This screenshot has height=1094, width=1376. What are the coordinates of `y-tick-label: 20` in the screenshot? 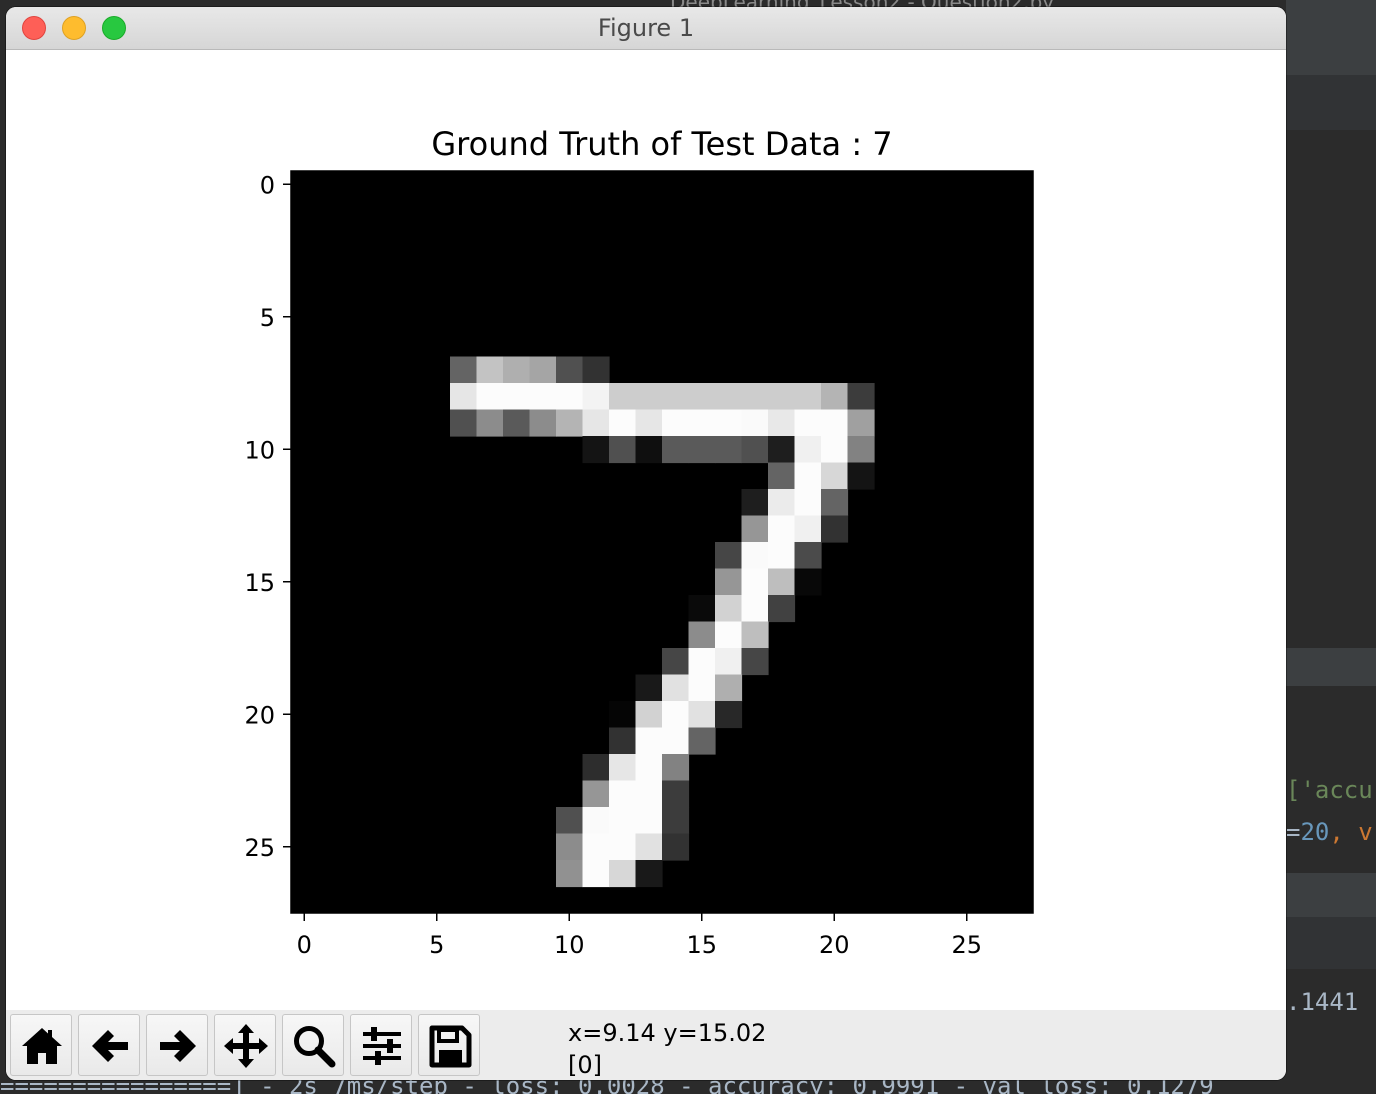 It's located at (259, 715).